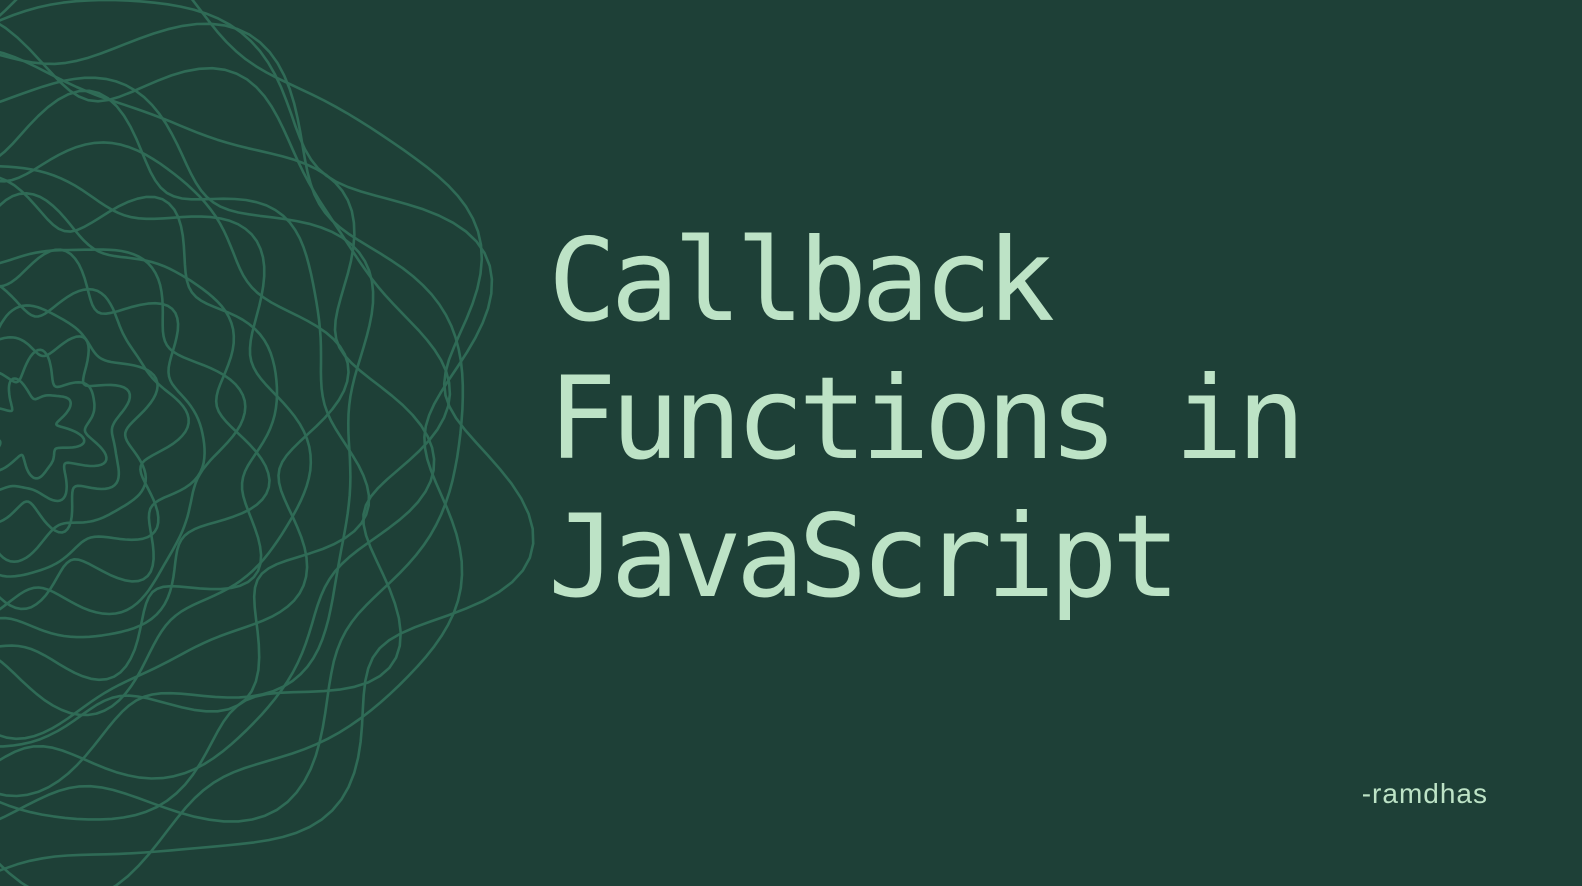  Describe the element at coordinates (1424, 793) in the screenshot. I see `author-signature: -ramdhas` at that location.